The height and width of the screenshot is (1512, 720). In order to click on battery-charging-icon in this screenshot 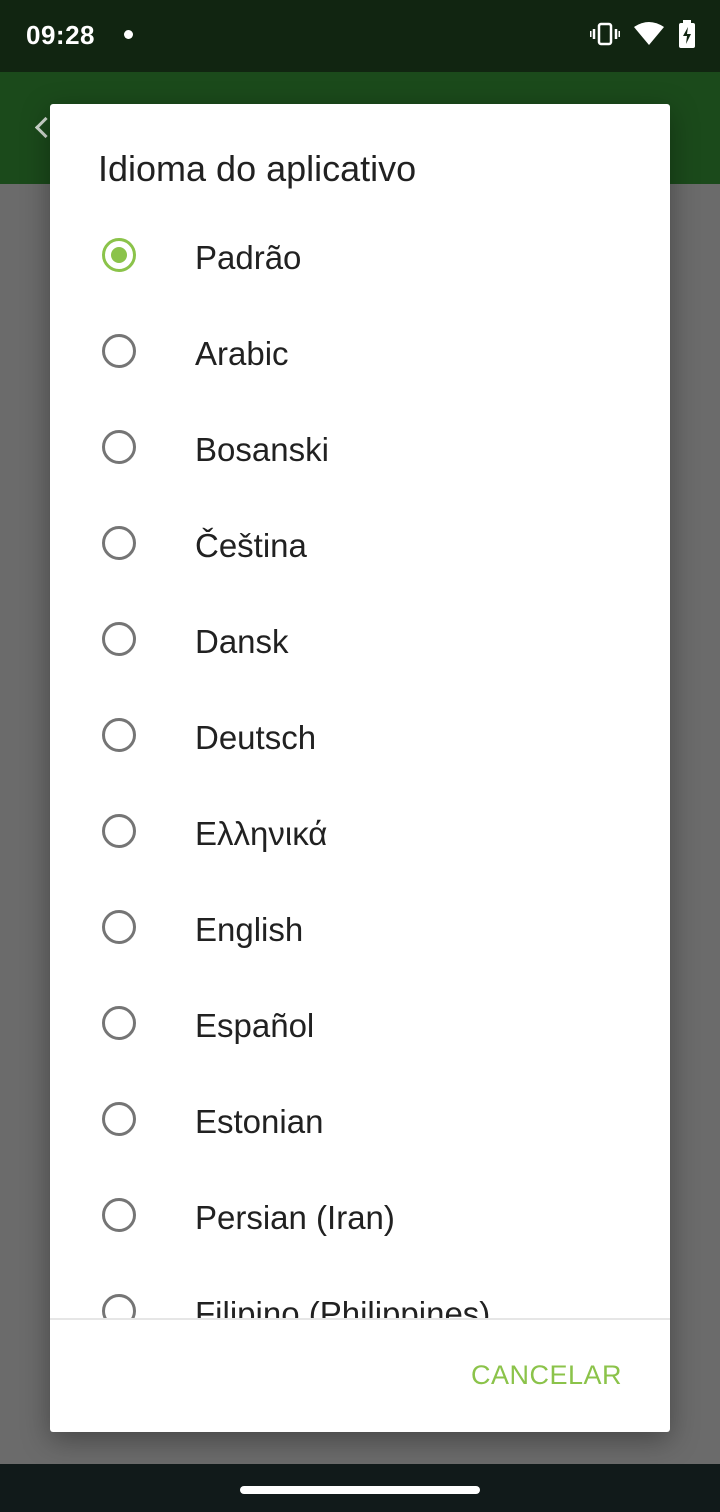, I will do `click(687, 34)`.